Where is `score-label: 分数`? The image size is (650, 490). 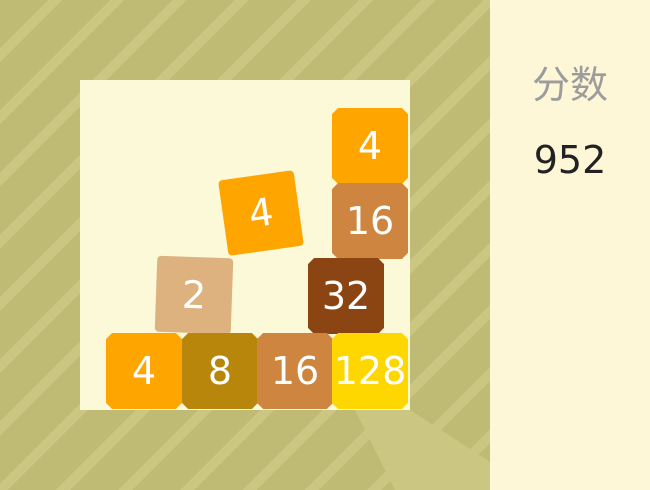 score-label: 分数 is located at coordinates (569, 85).